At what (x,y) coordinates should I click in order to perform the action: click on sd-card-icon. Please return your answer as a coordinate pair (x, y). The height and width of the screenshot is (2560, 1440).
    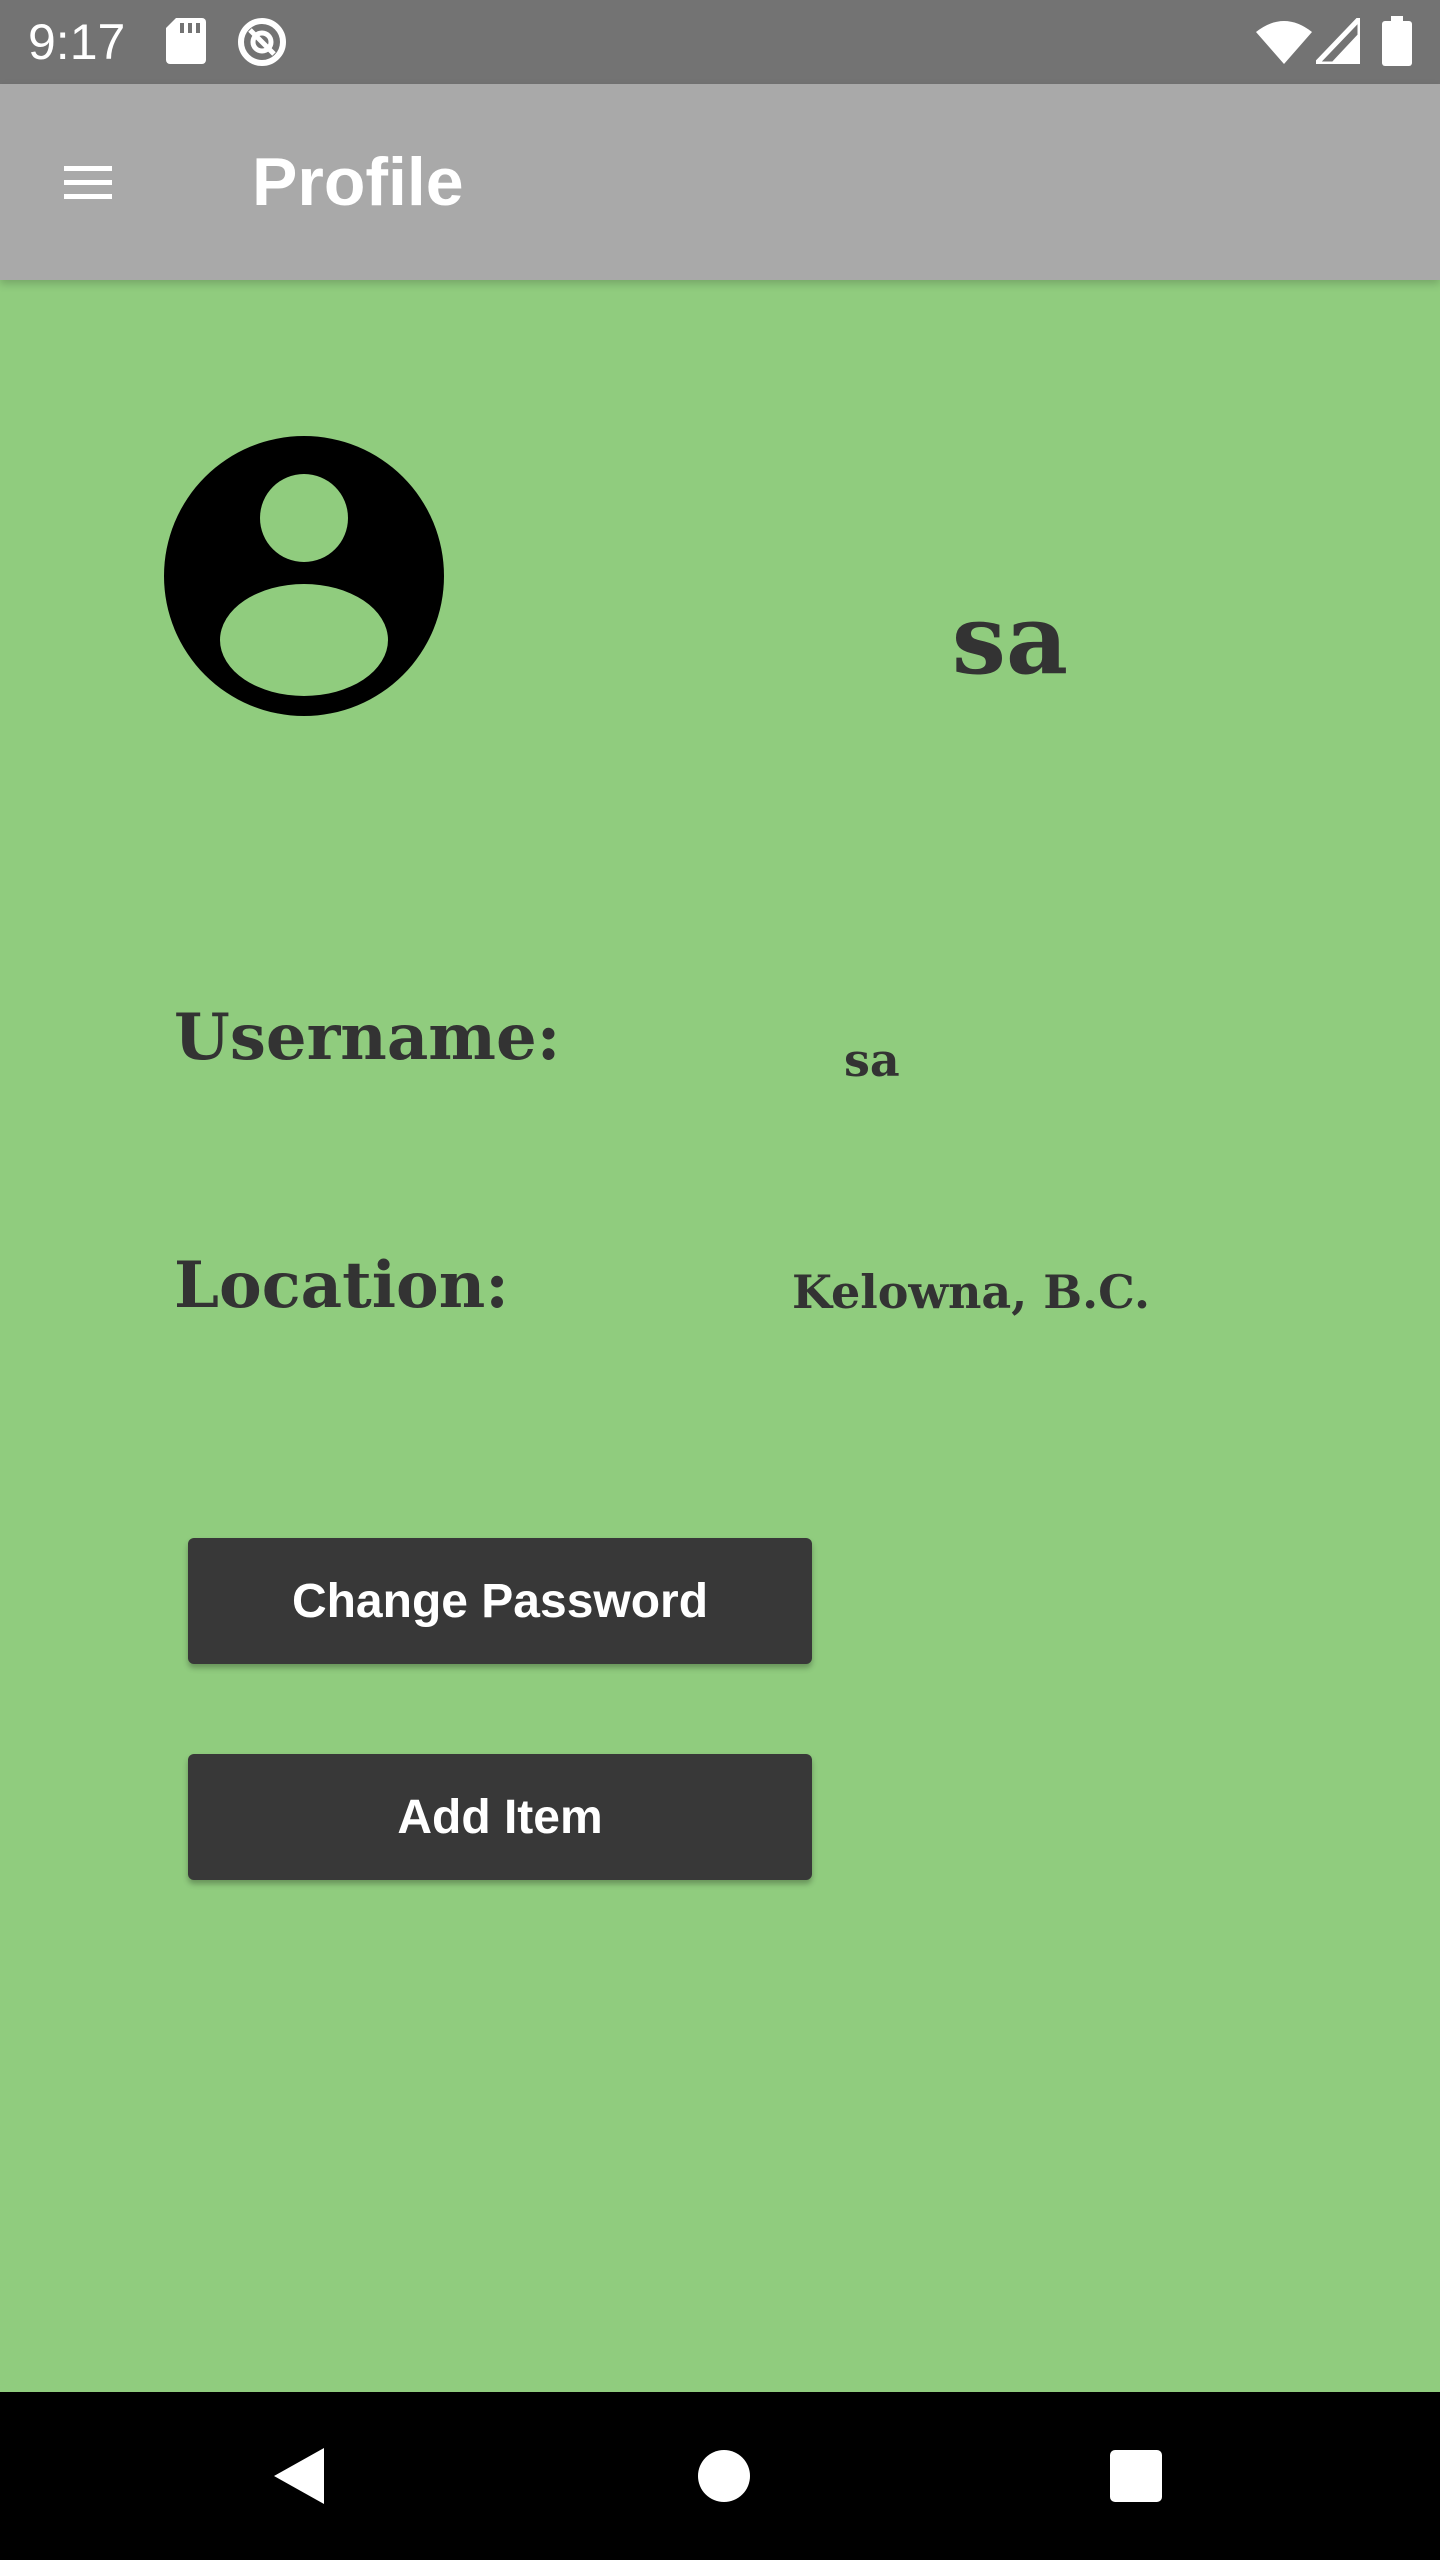
    Looking at the image, I should click on (186, 41).